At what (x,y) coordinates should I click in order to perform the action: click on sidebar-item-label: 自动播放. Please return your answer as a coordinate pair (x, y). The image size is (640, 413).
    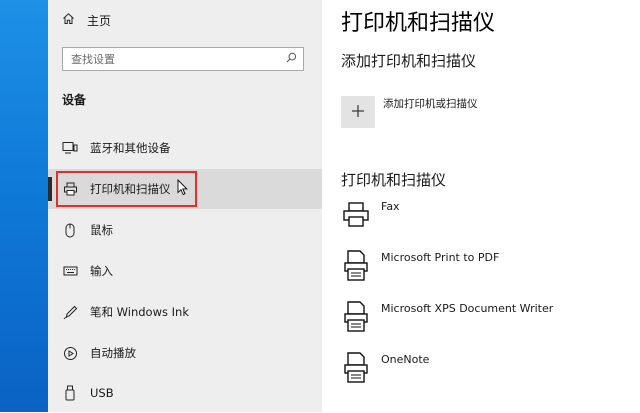
    Looking at the image, I should click on (113, 353).